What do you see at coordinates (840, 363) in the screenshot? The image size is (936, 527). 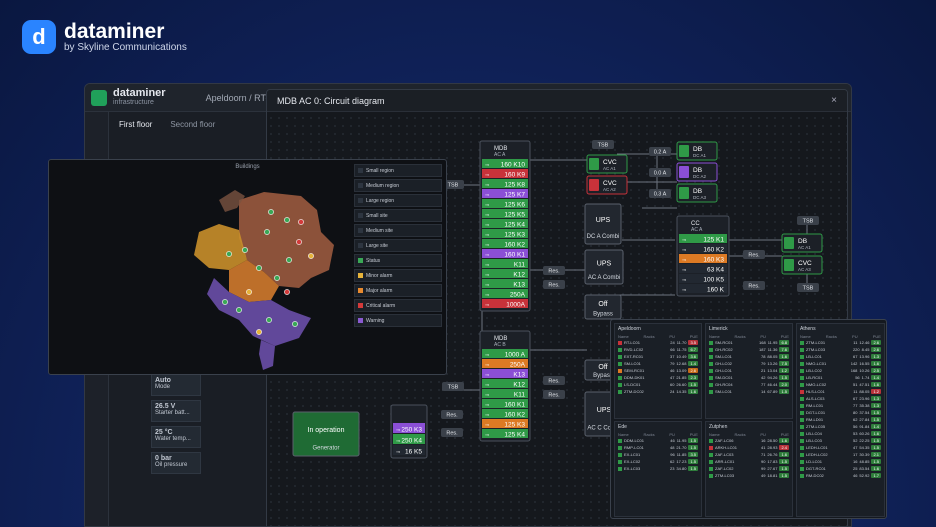 I see `table-row: NMO-LC01 142 16.55 1.6` at bounding box center [840, 363].